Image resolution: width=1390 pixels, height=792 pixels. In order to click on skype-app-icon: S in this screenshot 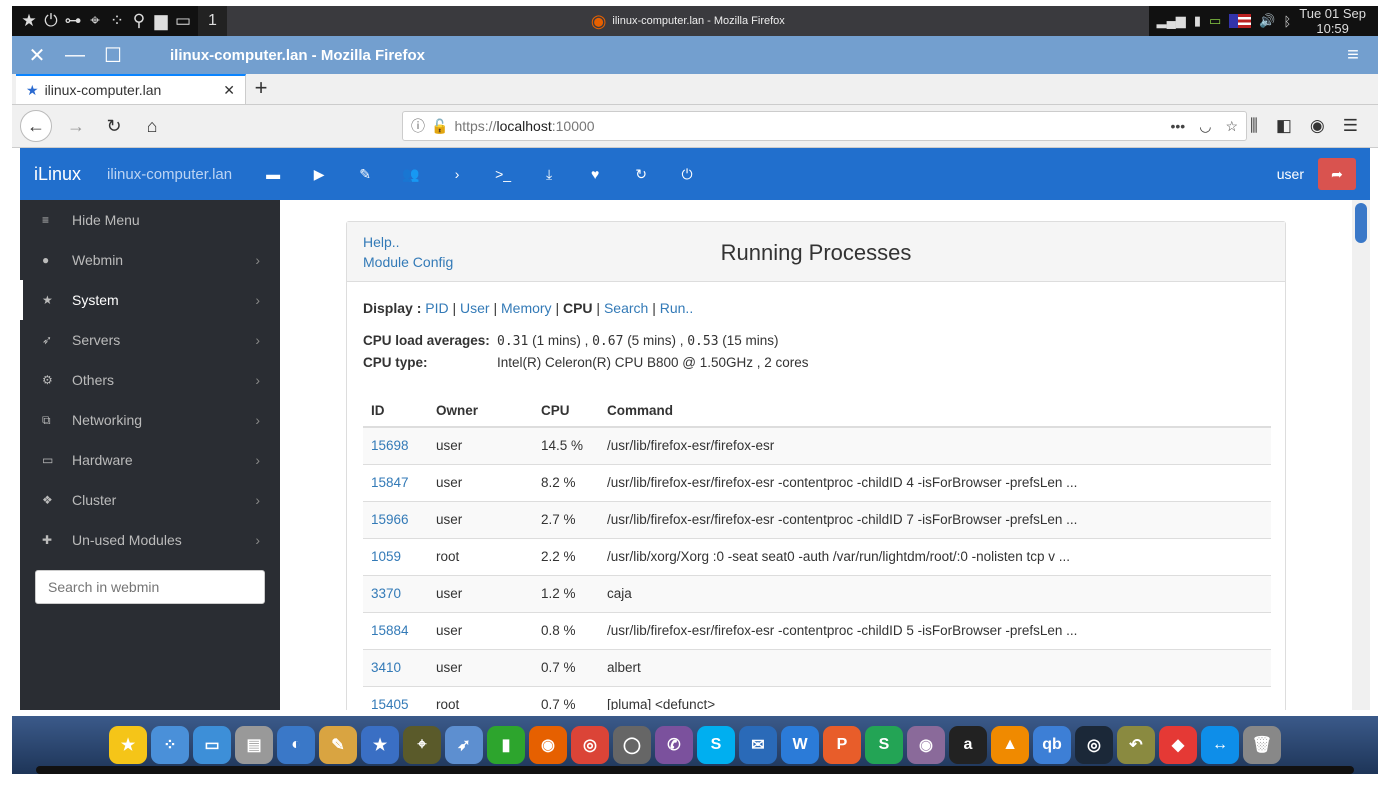, I will do `click(716, 745)`.